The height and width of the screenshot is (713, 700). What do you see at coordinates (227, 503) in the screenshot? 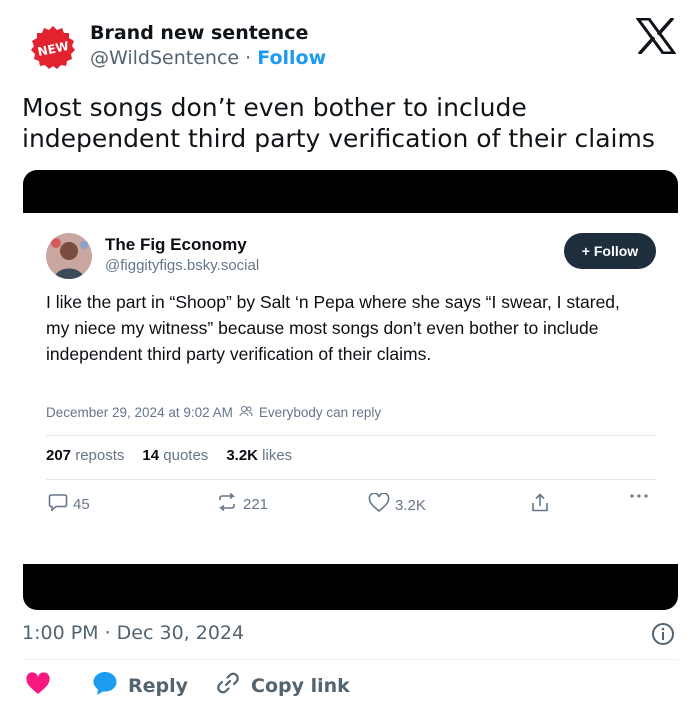
I see `repost-icon` at bounding box center [227, 503].